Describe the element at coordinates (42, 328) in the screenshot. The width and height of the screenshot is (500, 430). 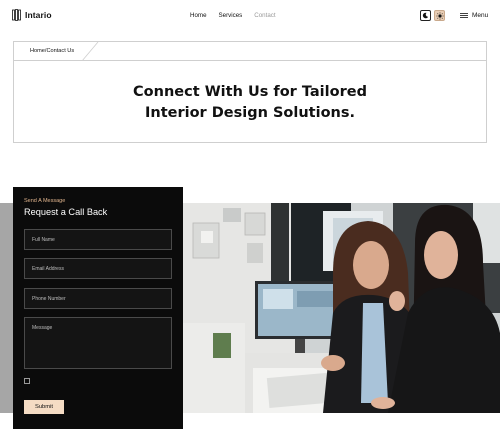
I see `message-placeholder: Message` at that location.